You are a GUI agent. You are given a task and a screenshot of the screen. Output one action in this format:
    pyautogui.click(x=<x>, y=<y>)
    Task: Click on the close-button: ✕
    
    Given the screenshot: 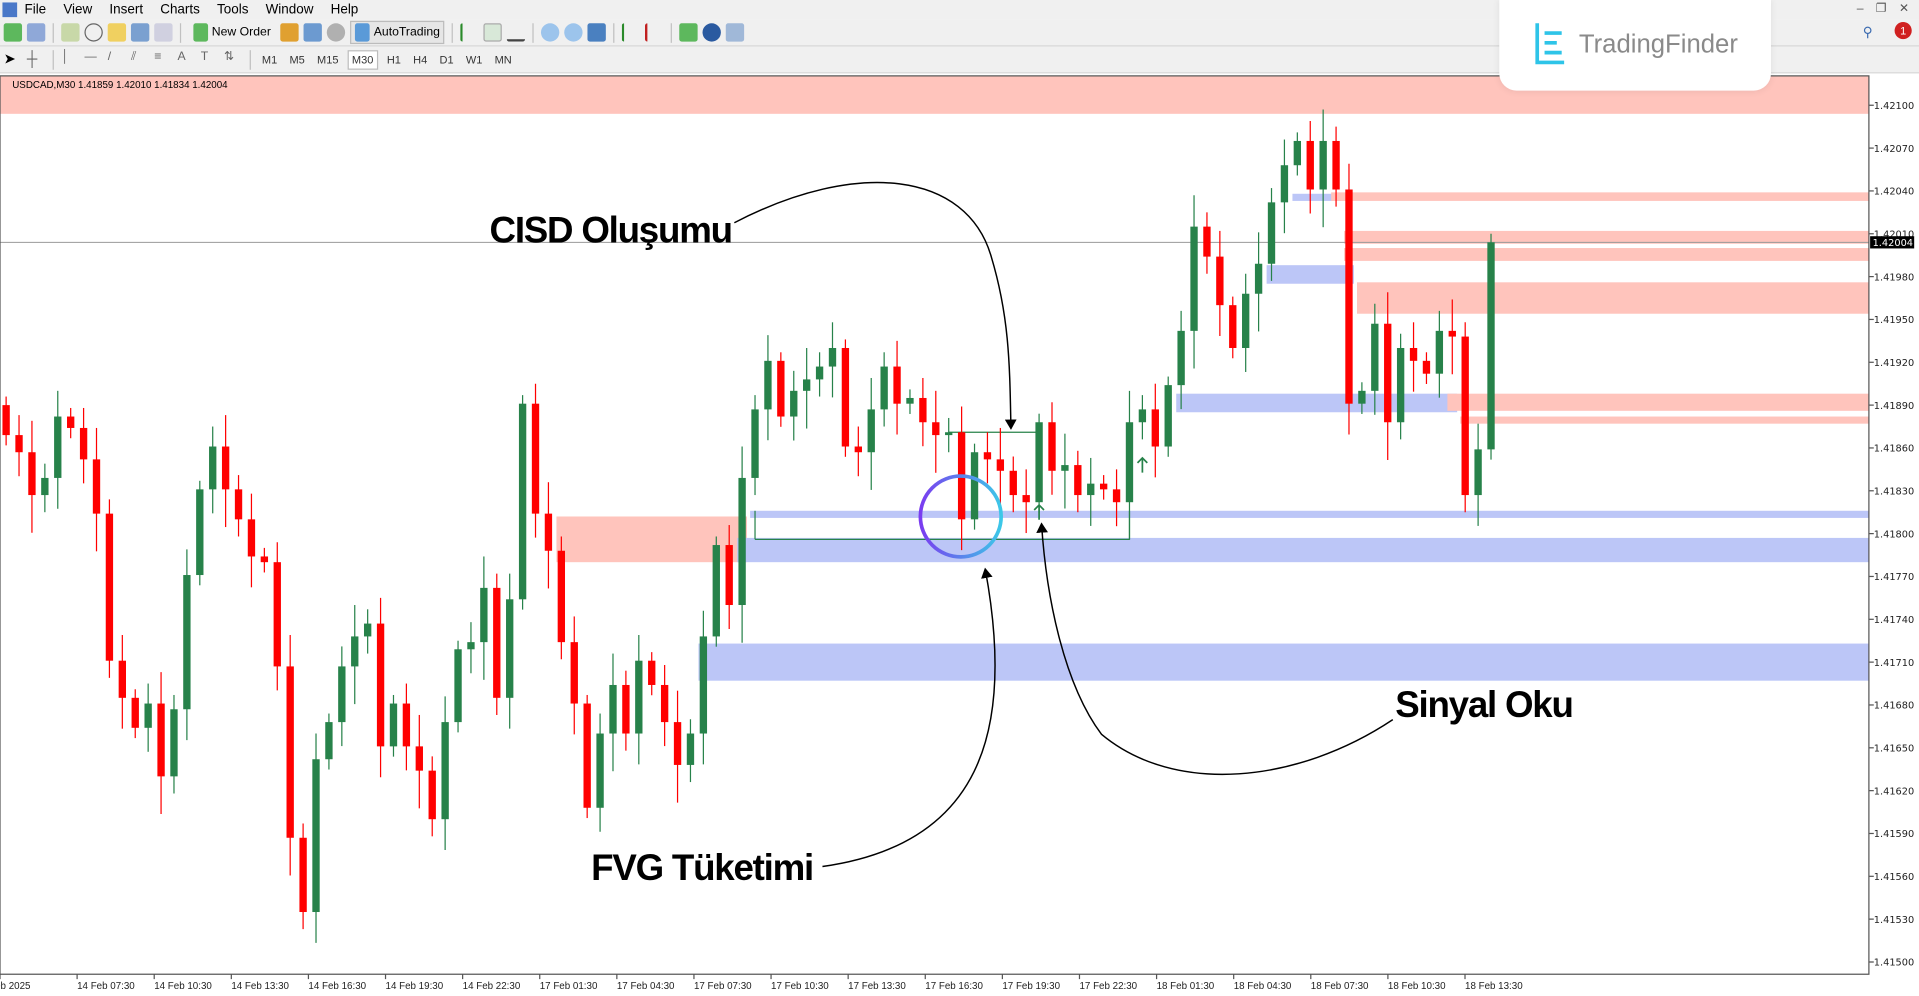 What is the action you would take?
    pyautogui.click(x=1904, y=8)
    